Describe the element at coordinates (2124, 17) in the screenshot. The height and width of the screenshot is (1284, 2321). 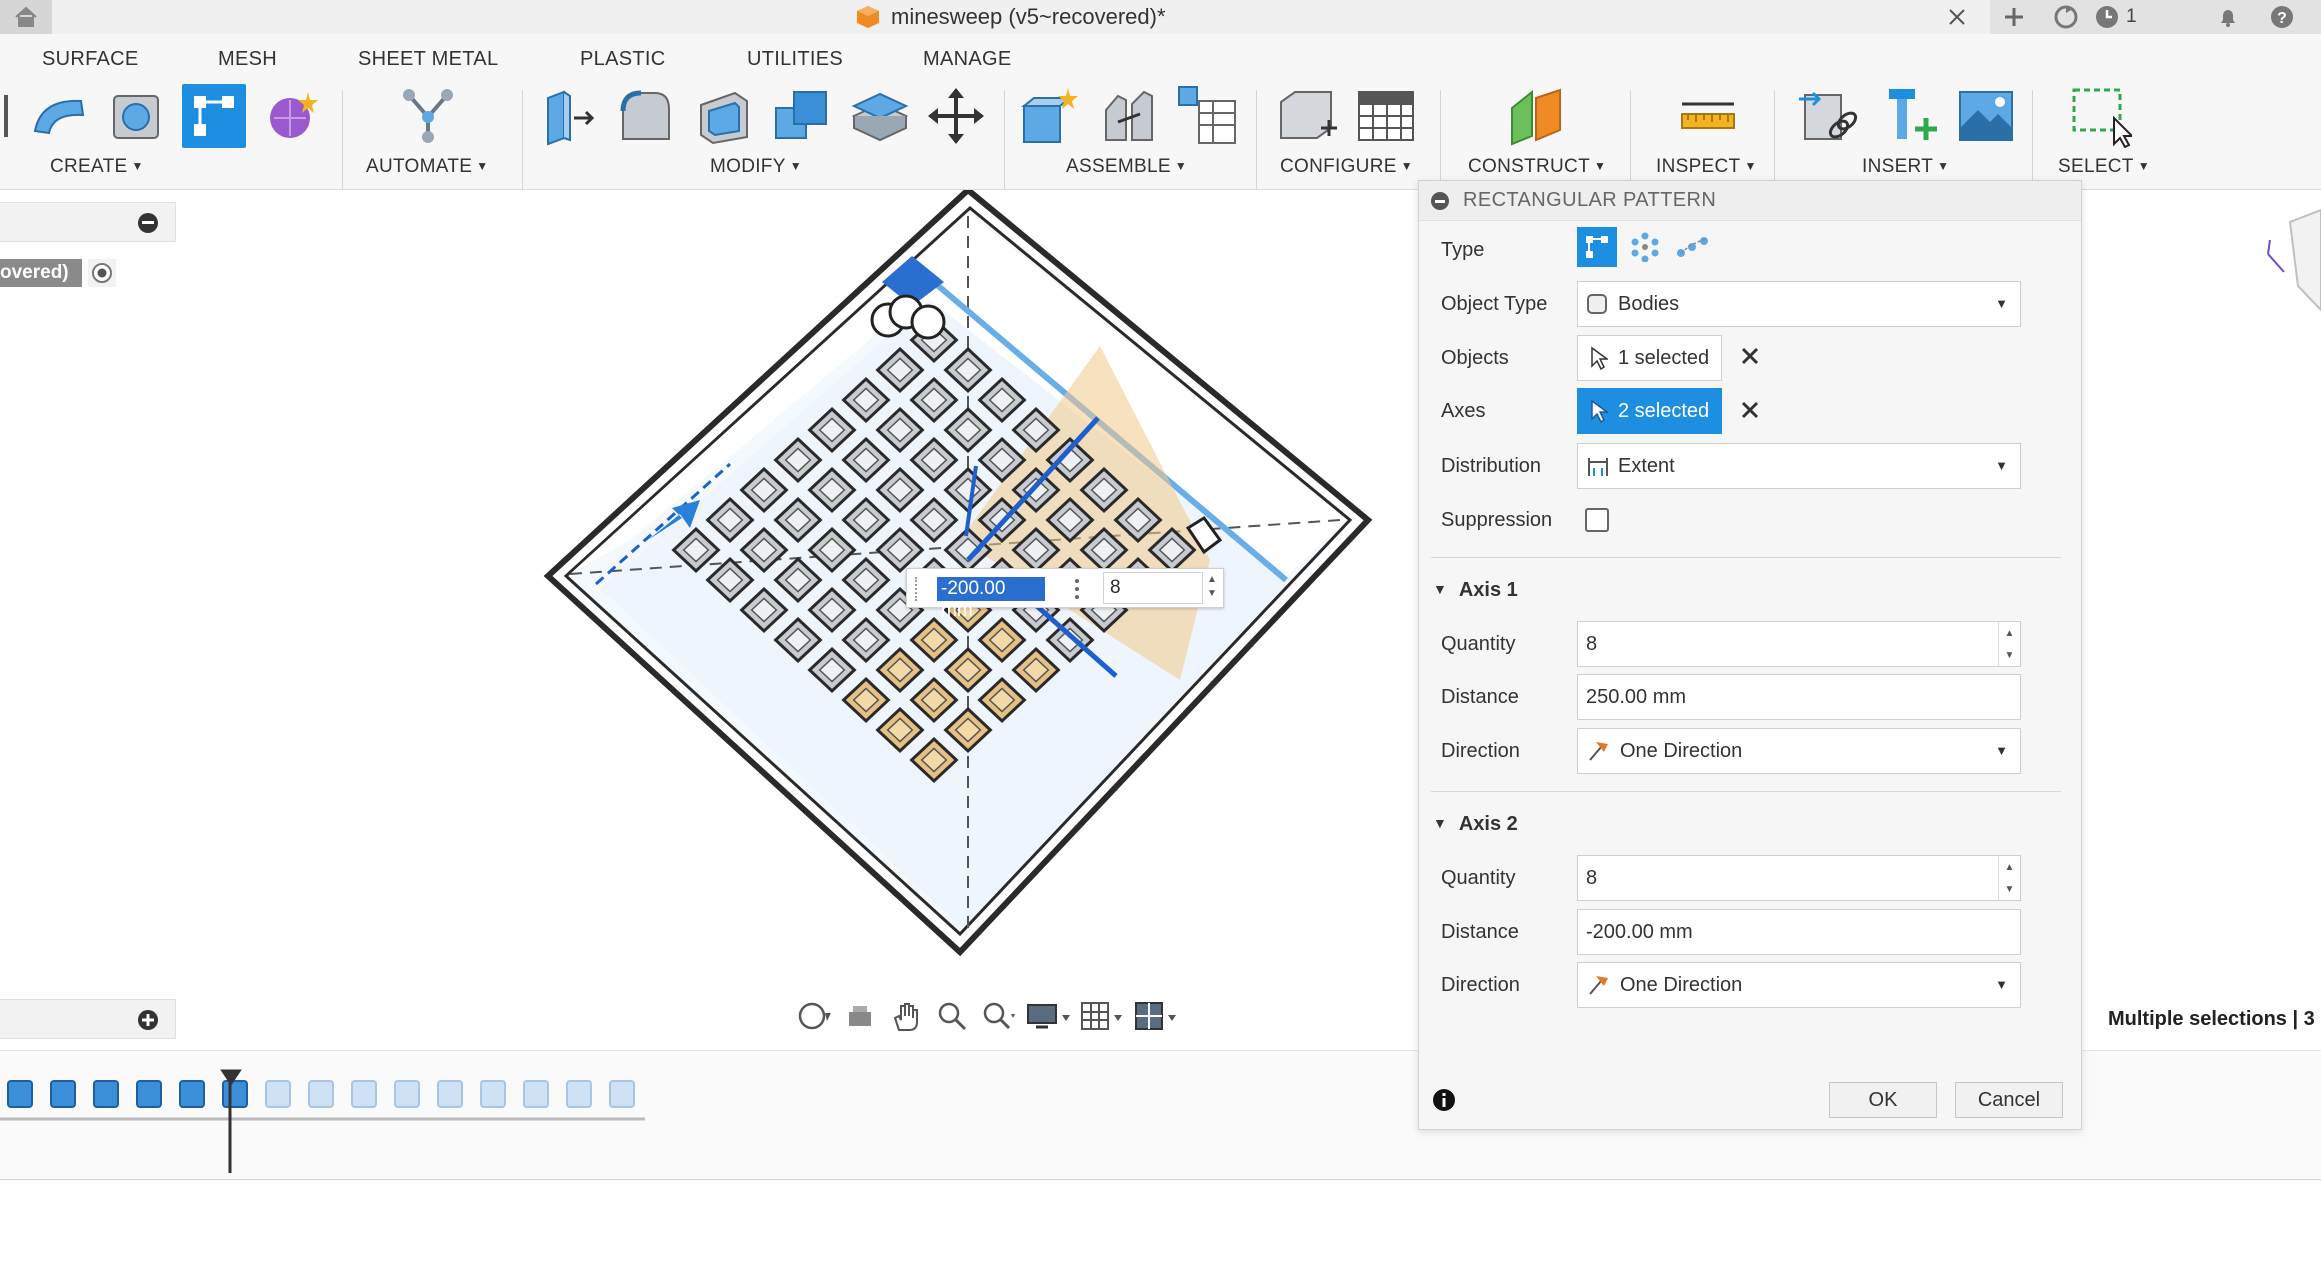
I see `extensions-button: 1` at that location.